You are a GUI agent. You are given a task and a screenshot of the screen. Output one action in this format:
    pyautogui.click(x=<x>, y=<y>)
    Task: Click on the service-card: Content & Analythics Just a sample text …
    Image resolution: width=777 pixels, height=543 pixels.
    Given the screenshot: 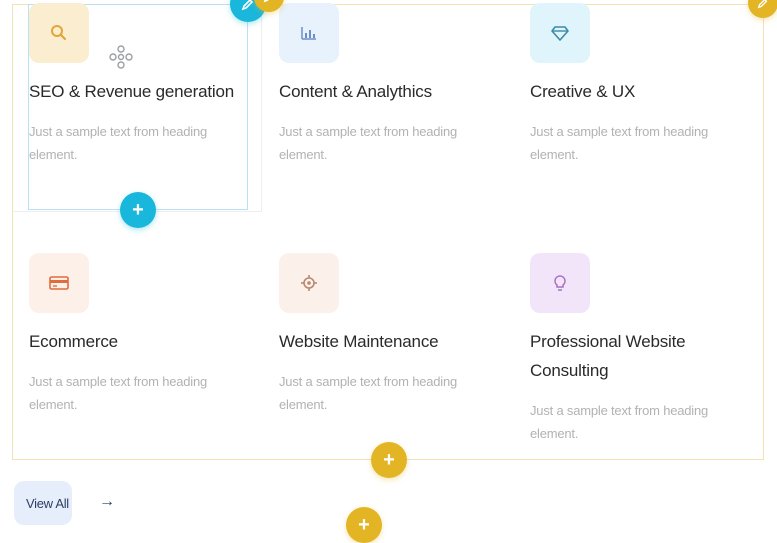 What is the action you would take?
    pyautogui.click(x=390, y=84)
    